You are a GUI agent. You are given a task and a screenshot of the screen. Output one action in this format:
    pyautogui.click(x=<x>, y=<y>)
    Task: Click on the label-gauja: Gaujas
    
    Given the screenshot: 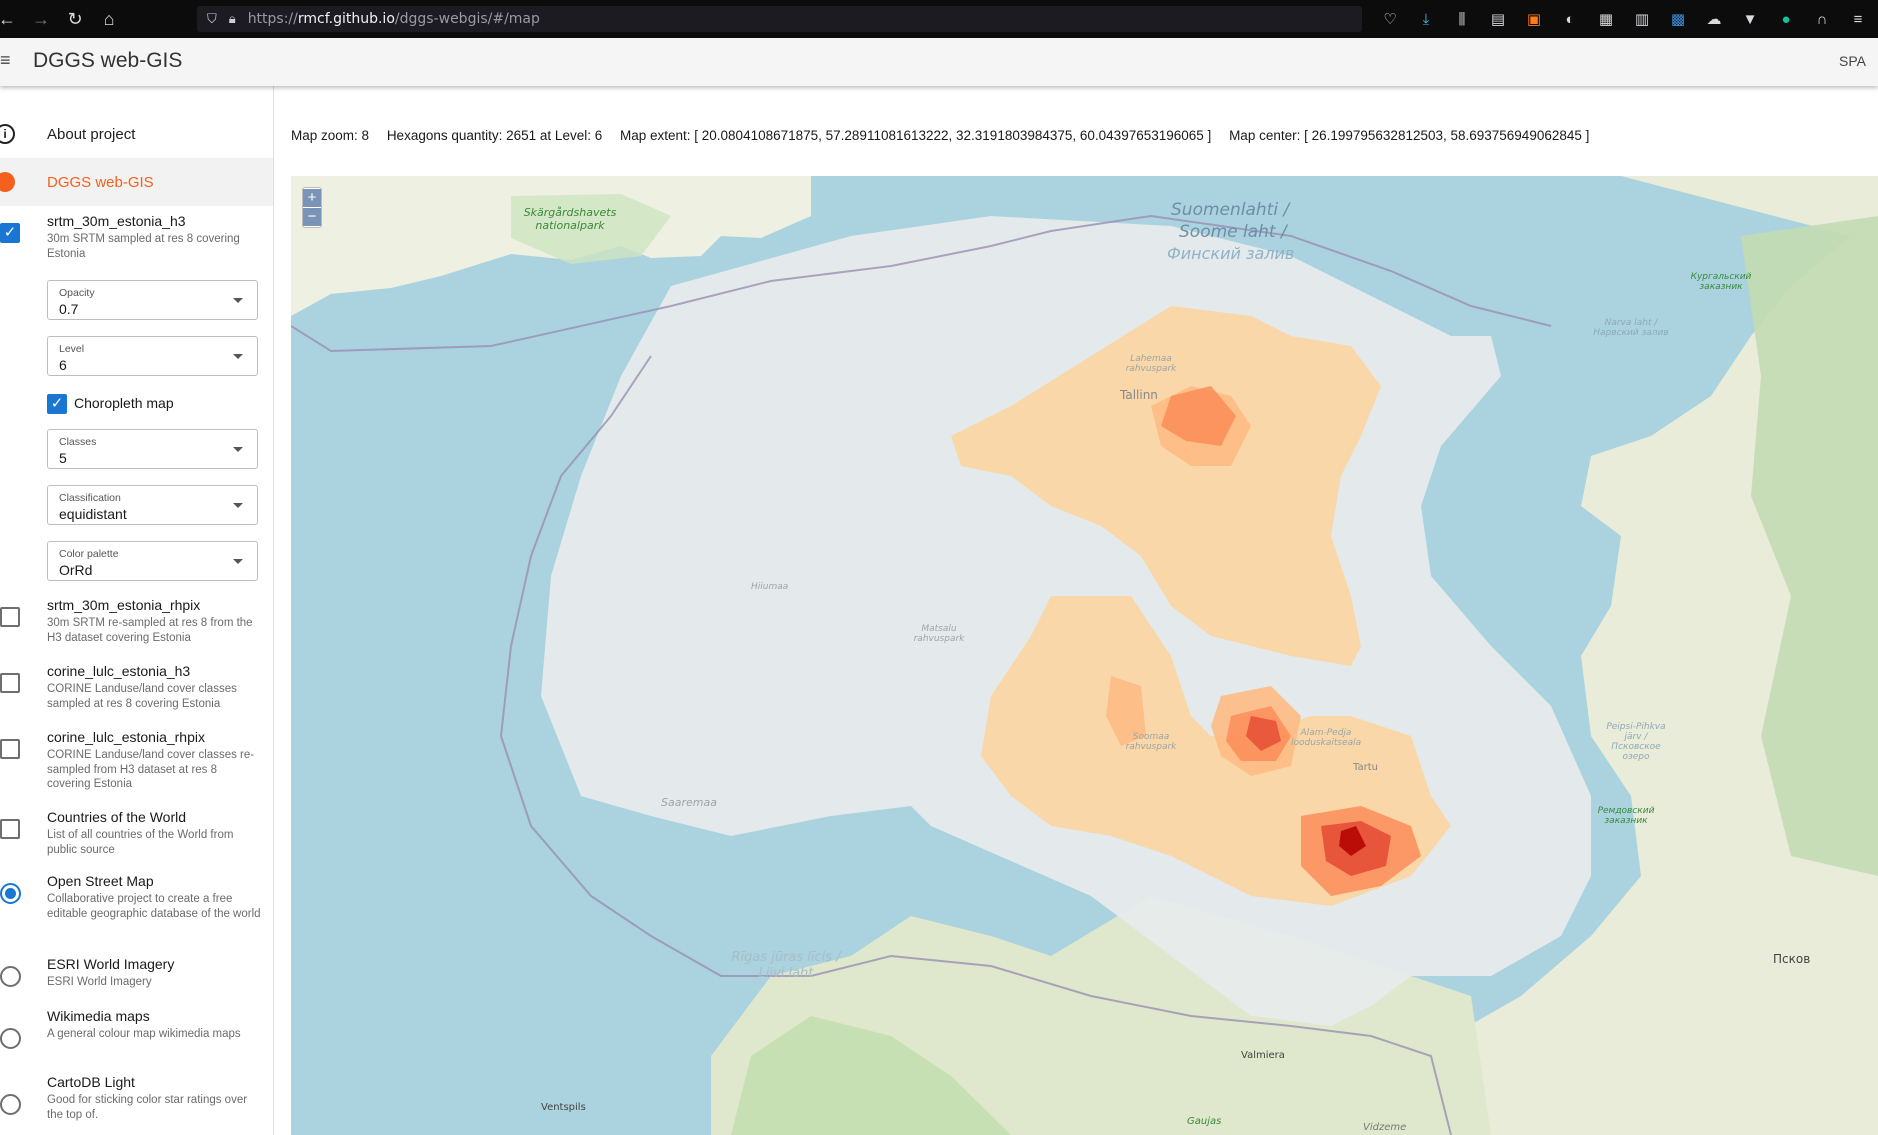 What is the action you would take?
    pyautogui.click(x=1204, y=1121)
    